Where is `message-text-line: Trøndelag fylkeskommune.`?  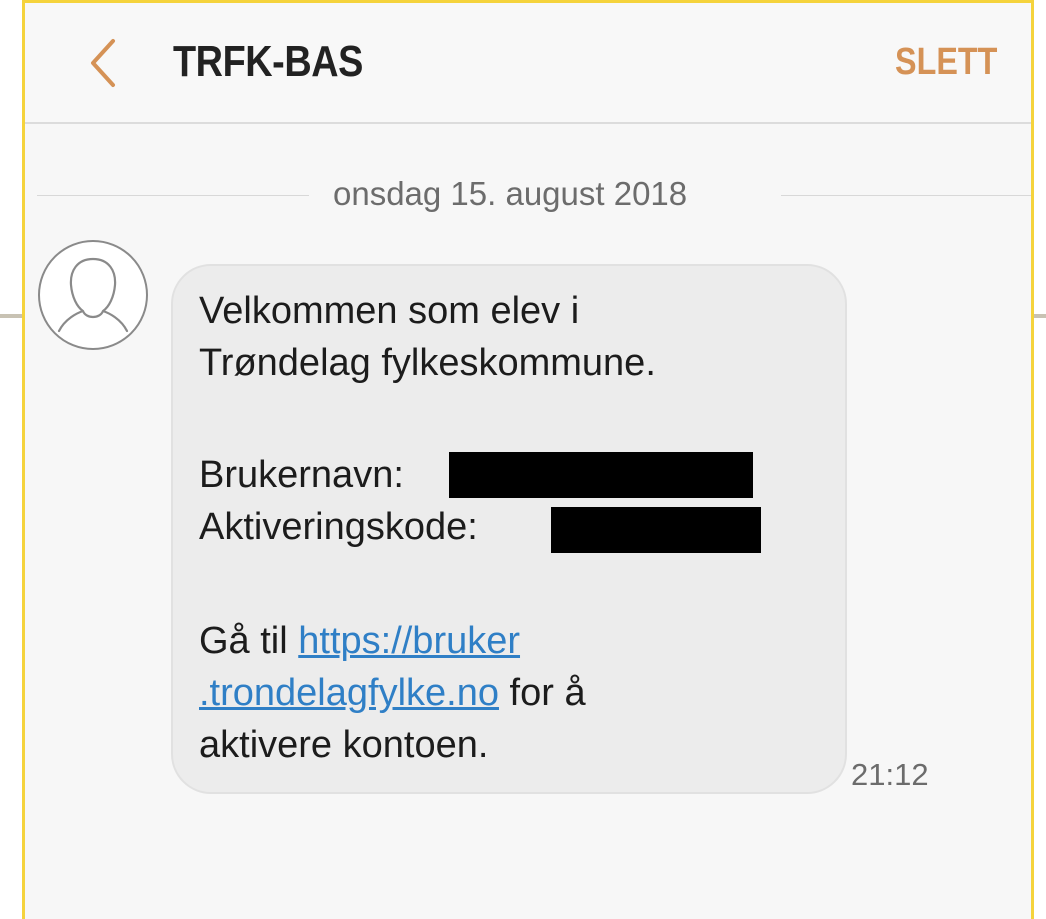
message-text-line: Trøndelag fylkeskommune. is located at coordinates (427, 363).